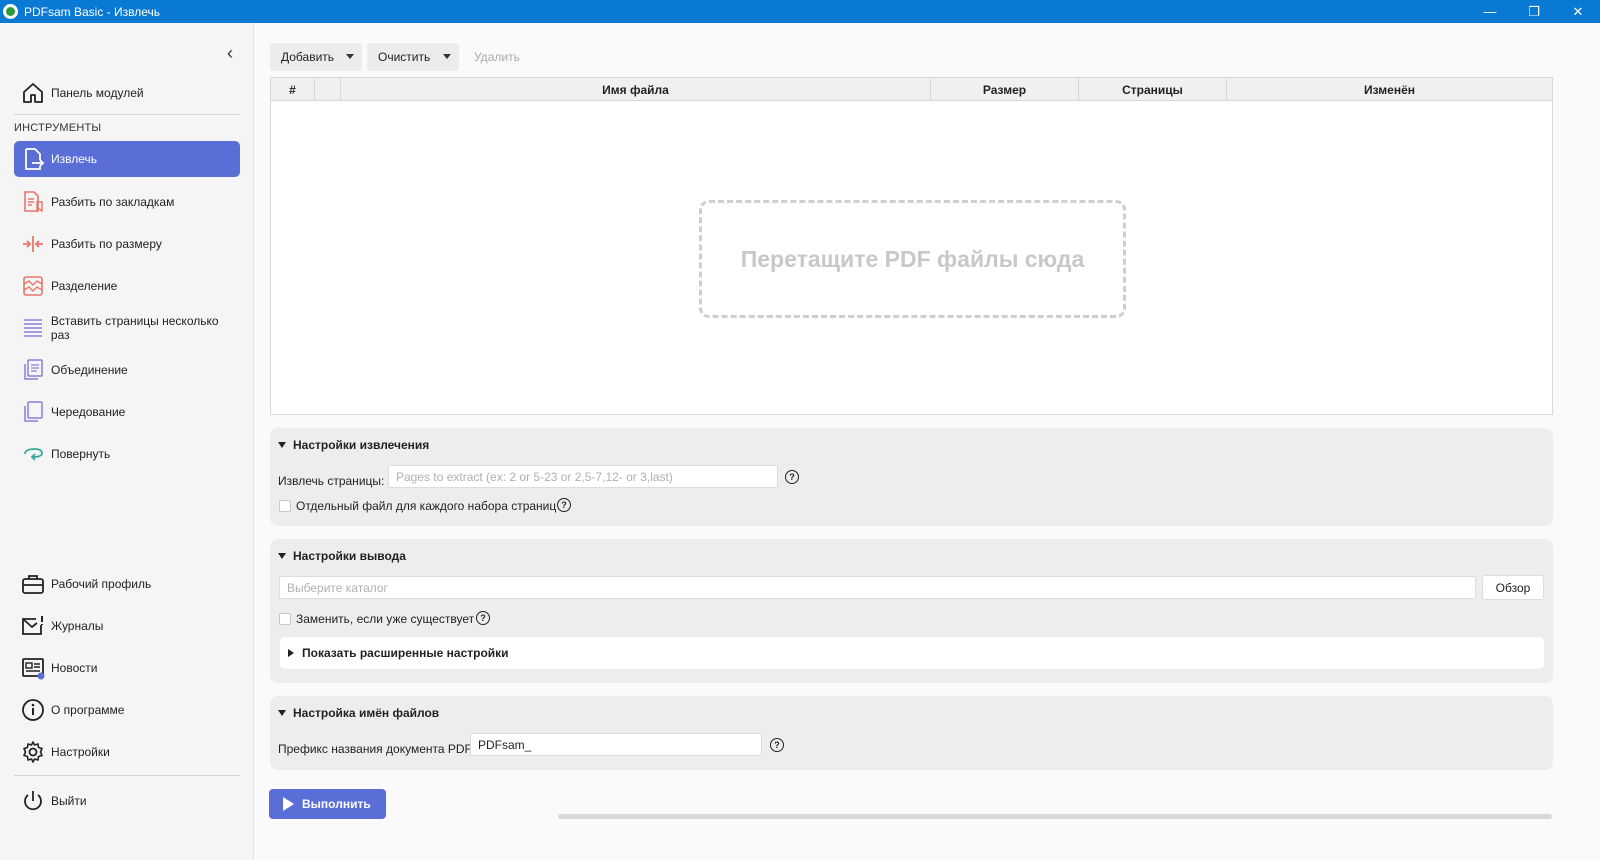  What do you see at coordinates (349, 556) in the screenshot?
I see `panel-title: Настройки вывода` at bounding box center [349, 556].